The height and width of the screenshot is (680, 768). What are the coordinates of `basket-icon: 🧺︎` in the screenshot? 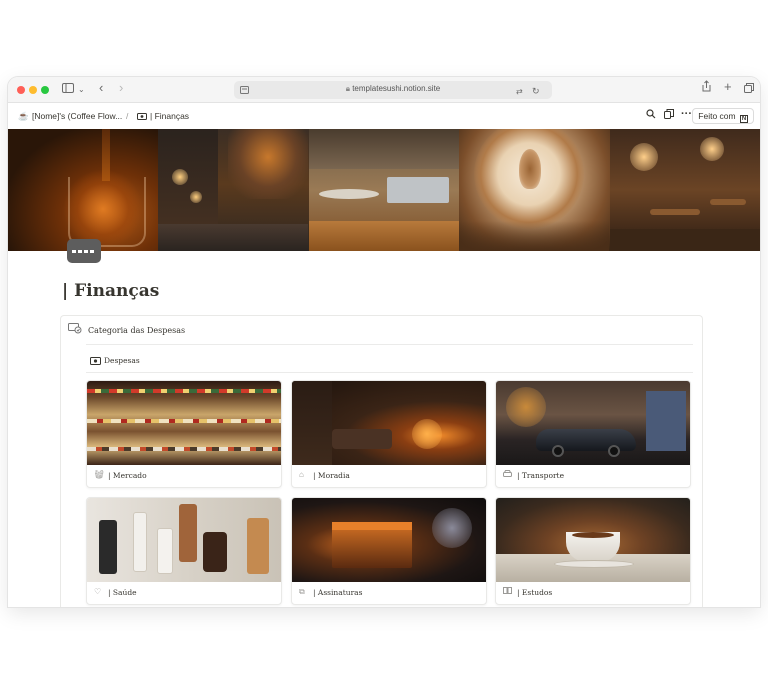 It's located at (99, 474).